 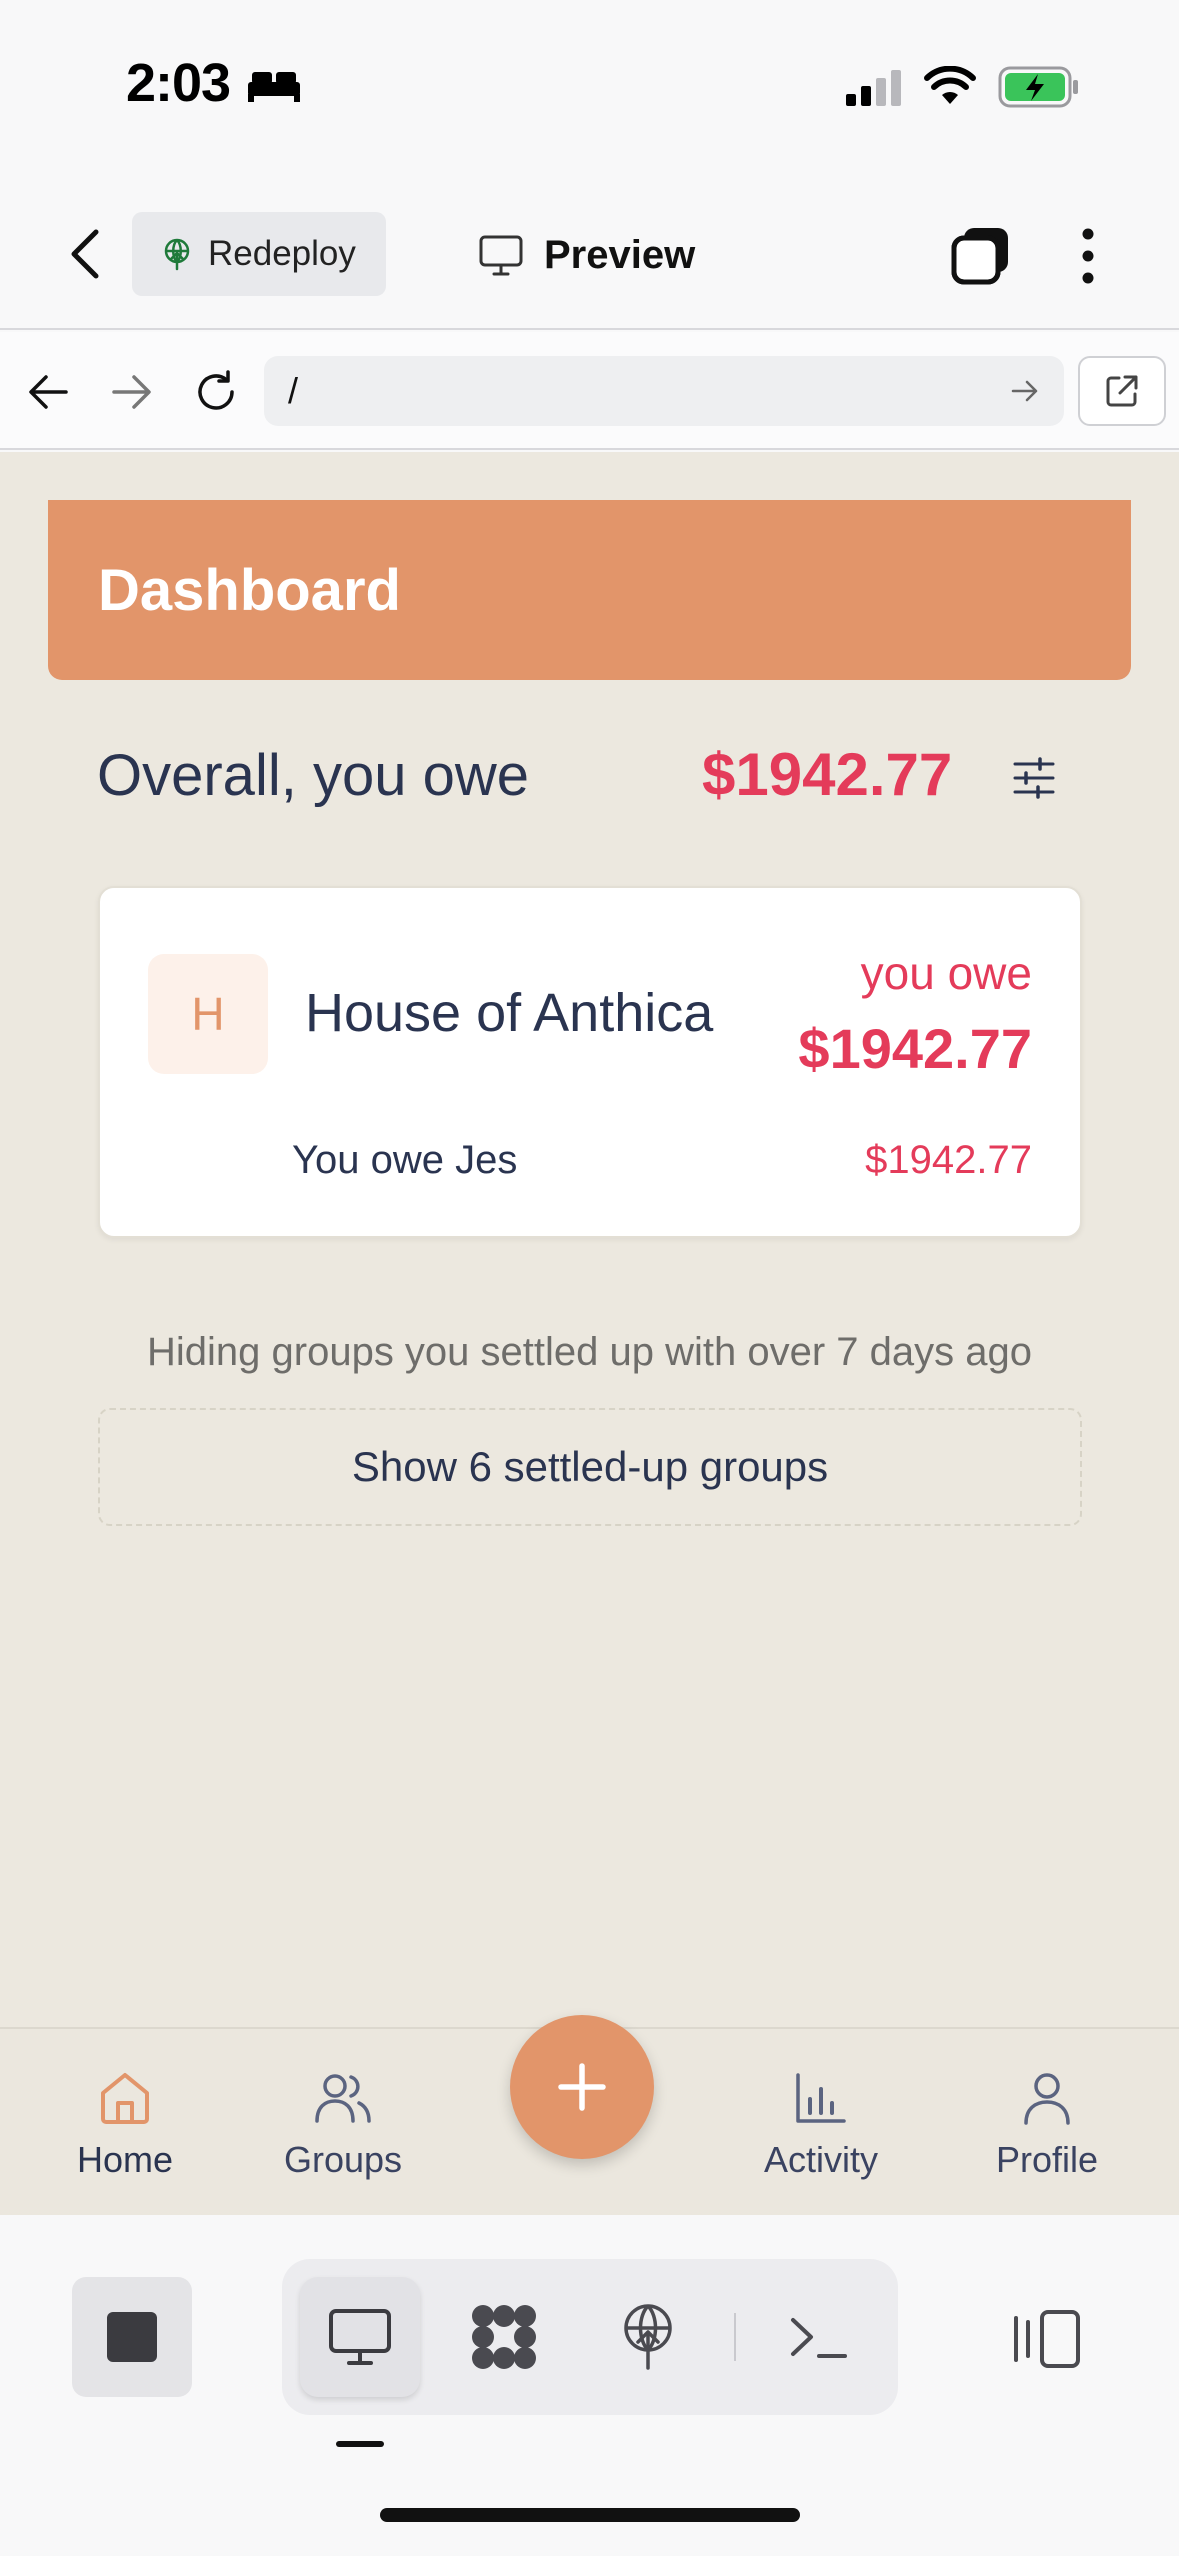 What do you see at coordinates (282, 253) in the screenshot?
I see `redeploy-label: Redeploy` at bounding box center [282, 253].